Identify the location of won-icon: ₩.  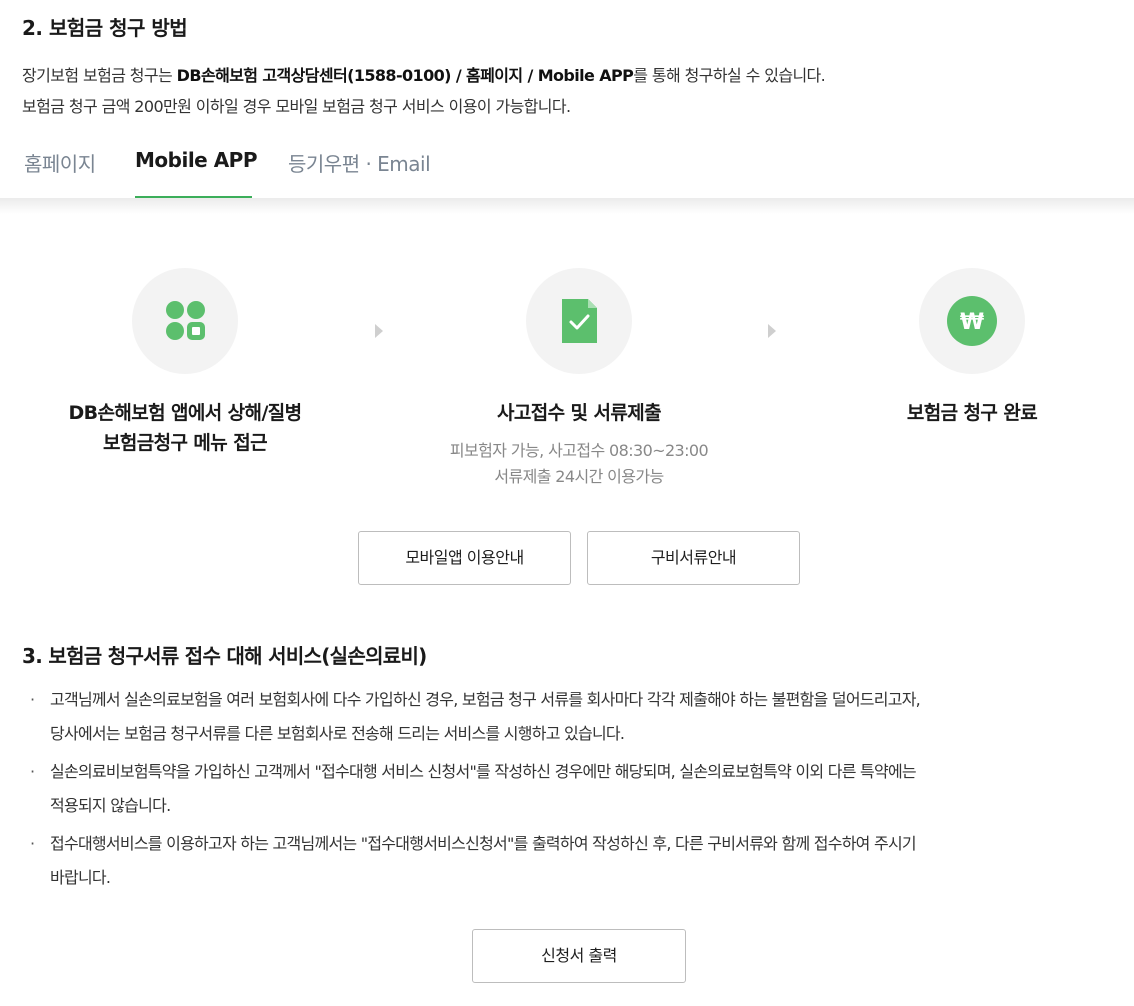
(972, 321).